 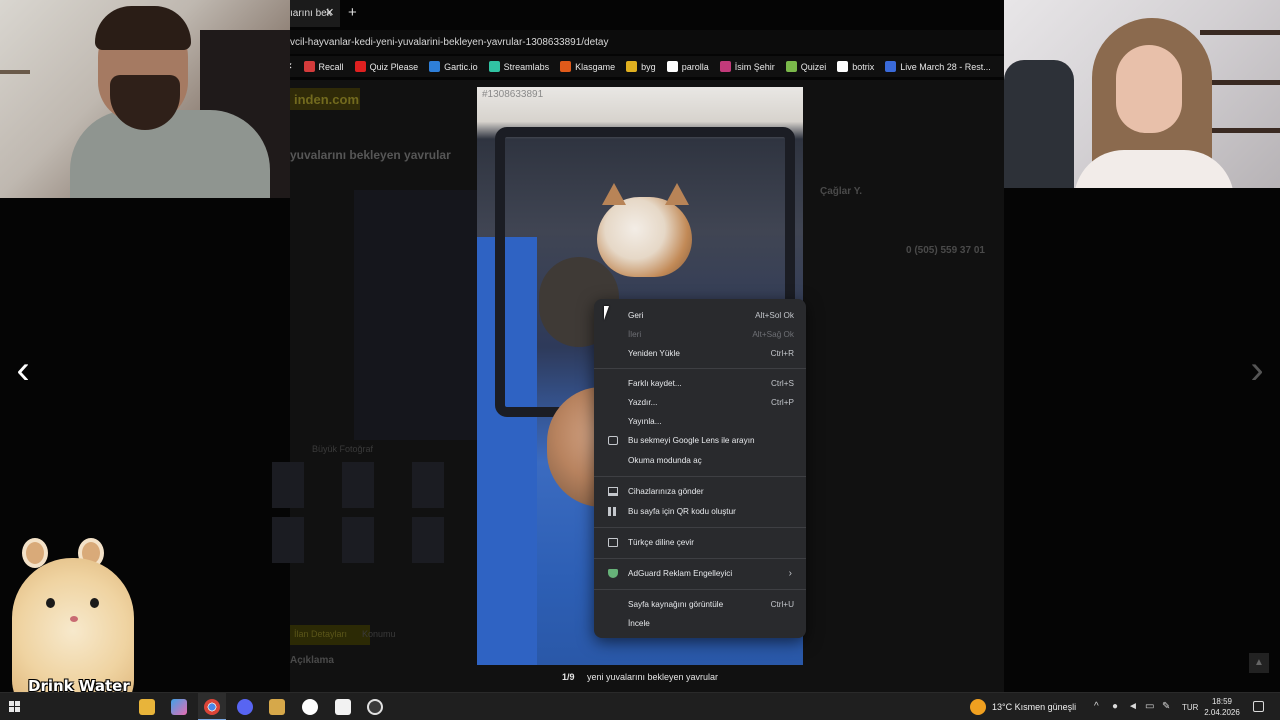 What do you see at coordinates (518, 66) in the screenshot?
I see `bookmark-item: Streamlabs` at bounding box center [518, 66].